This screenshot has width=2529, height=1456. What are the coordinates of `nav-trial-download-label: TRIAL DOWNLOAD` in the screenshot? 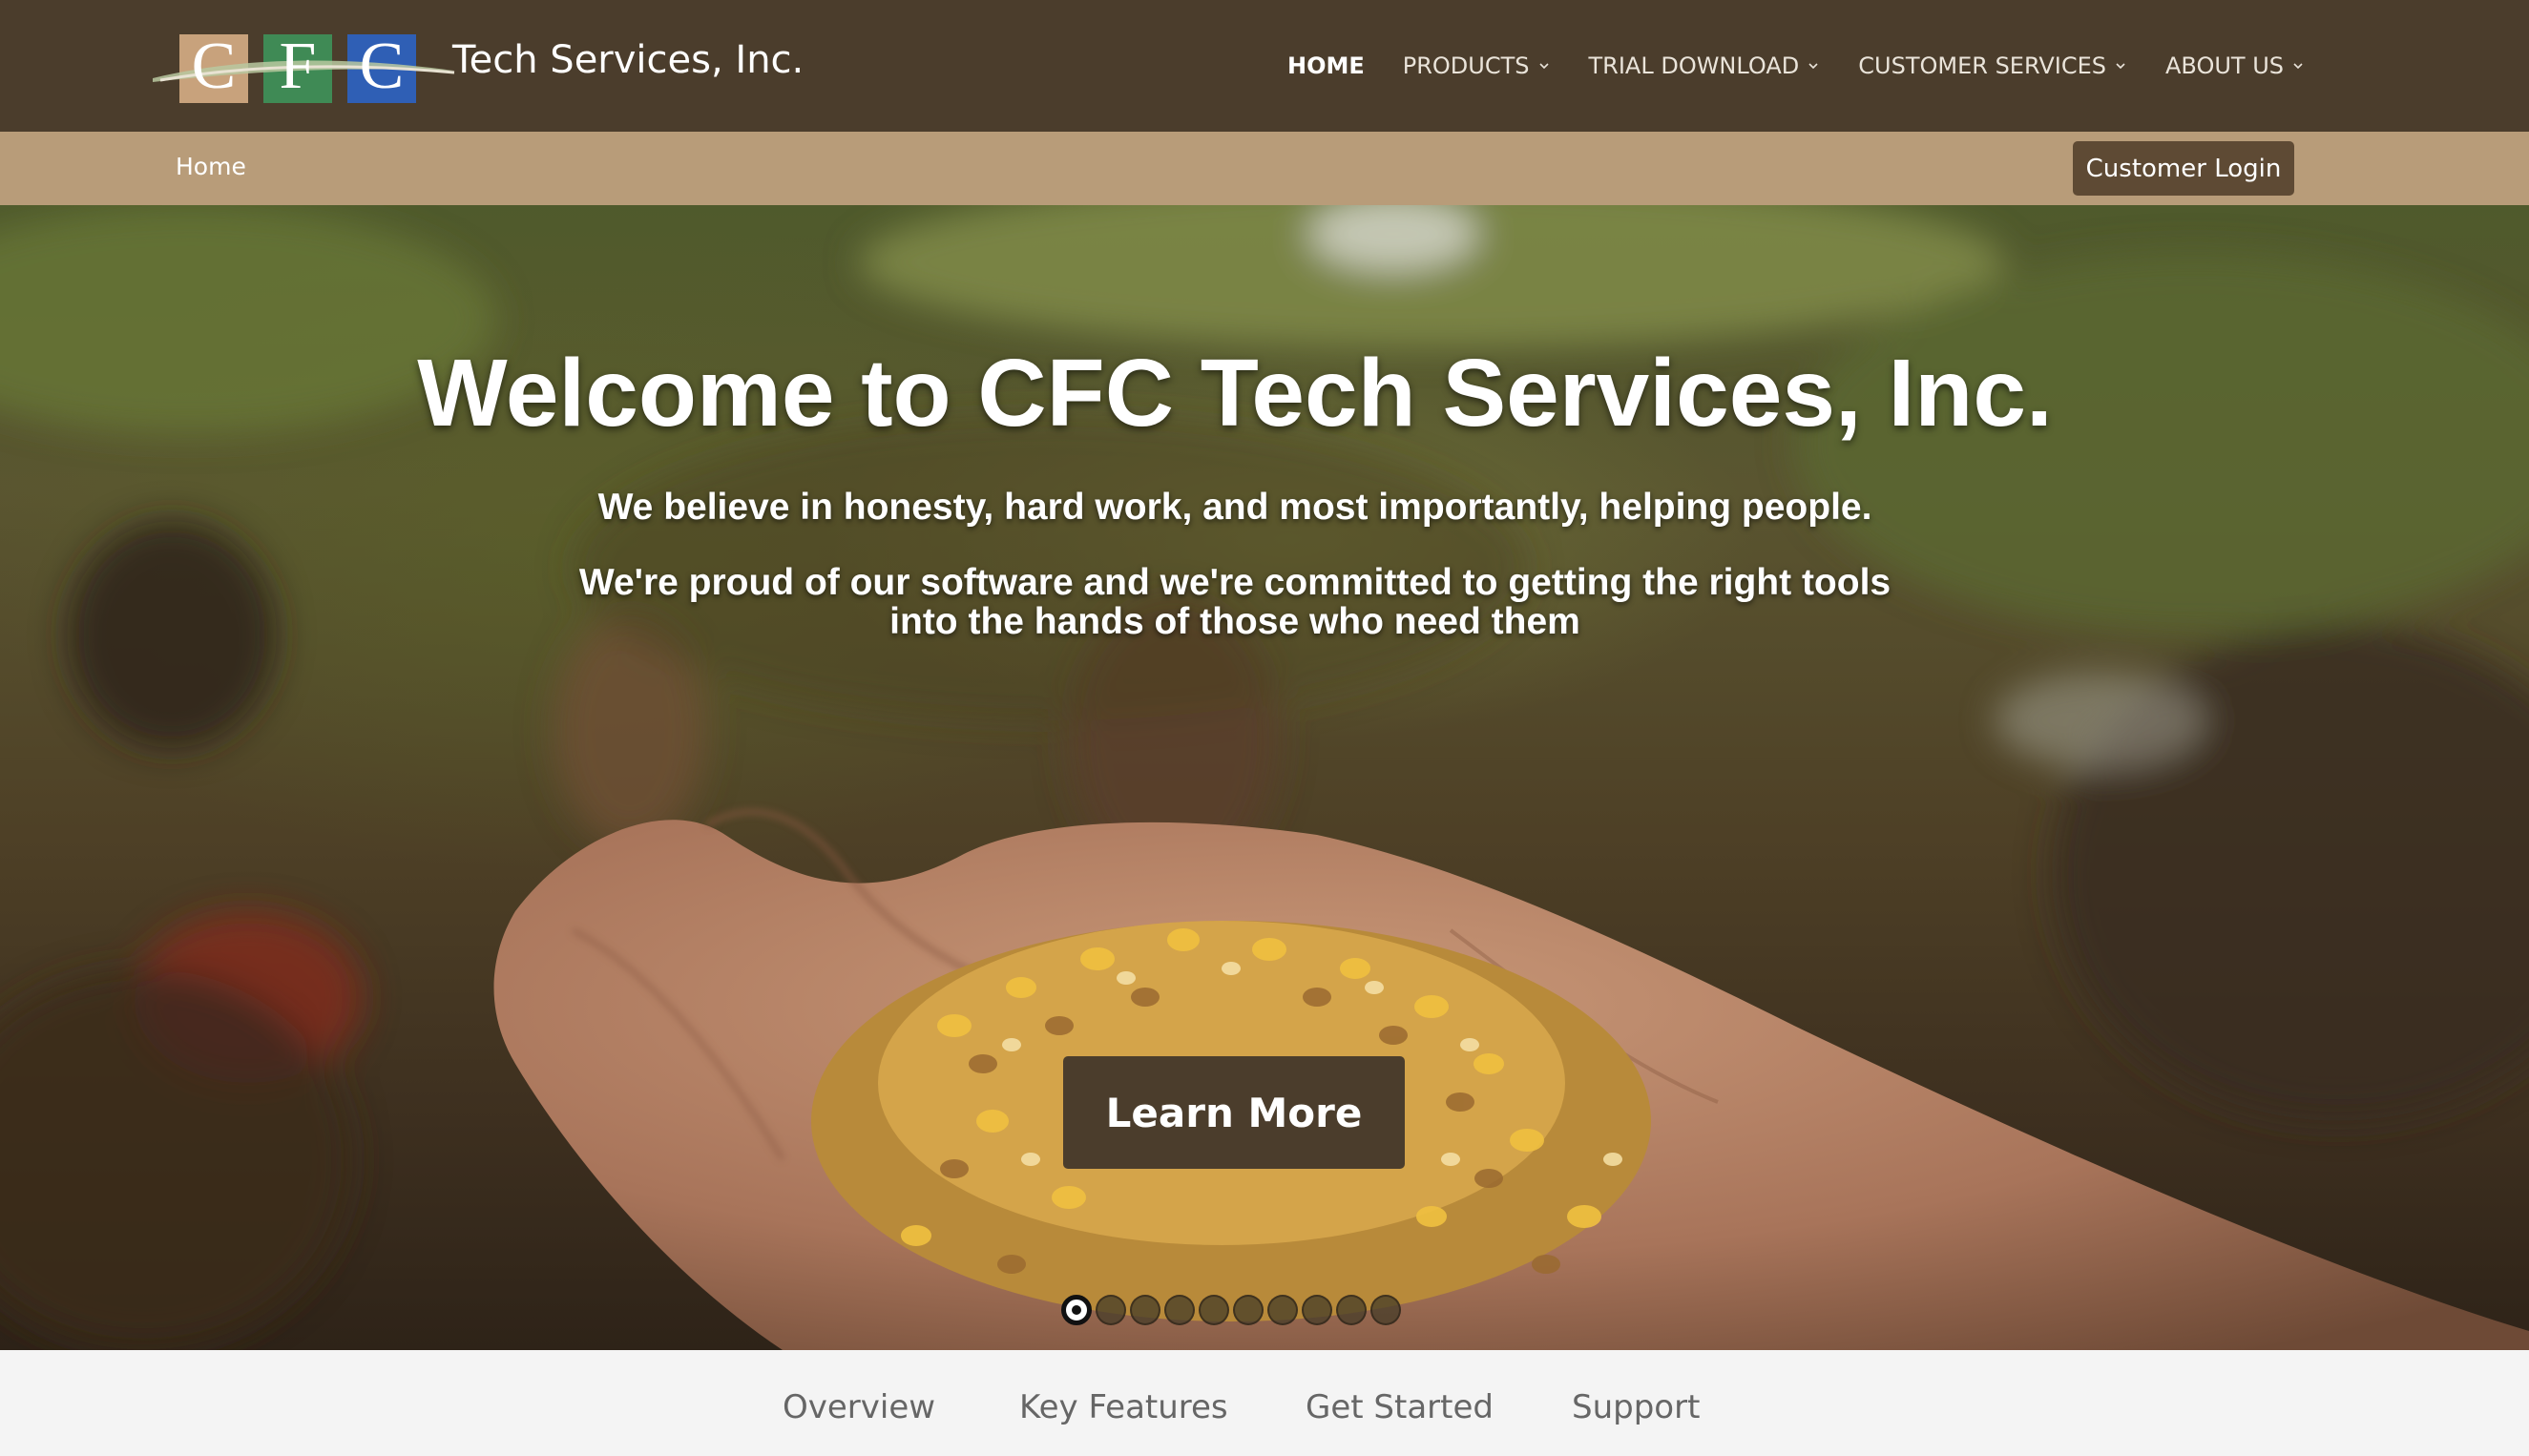 It's located at (1694, 66).